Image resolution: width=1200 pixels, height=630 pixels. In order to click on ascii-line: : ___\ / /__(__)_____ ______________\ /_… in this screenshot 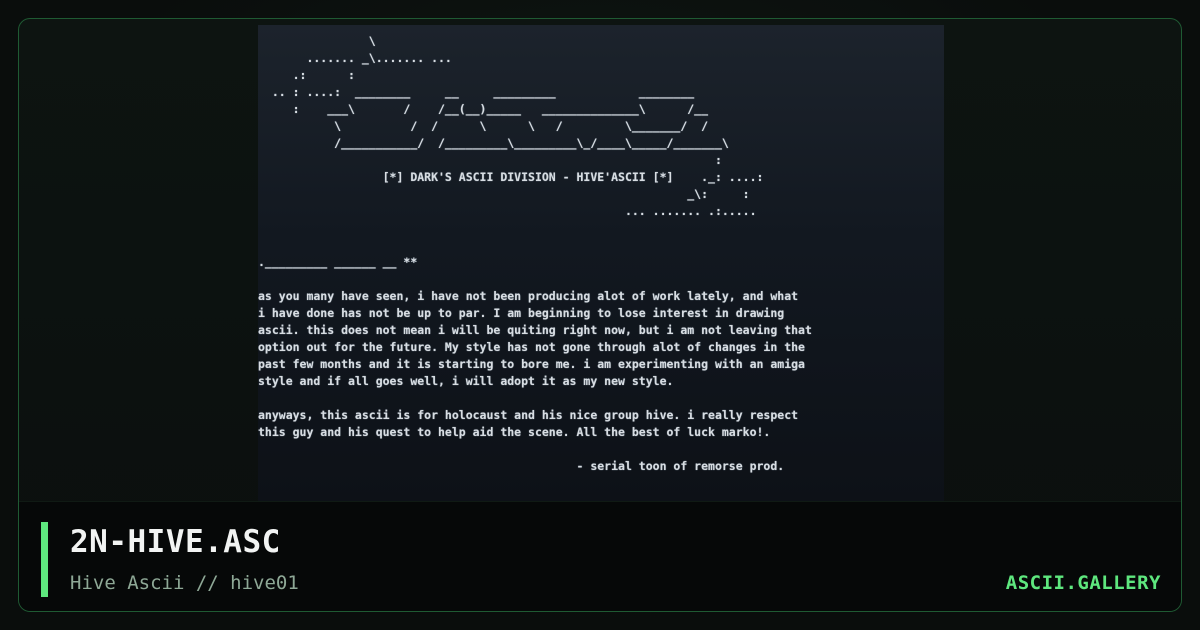, I will do `click(483, 109)`.